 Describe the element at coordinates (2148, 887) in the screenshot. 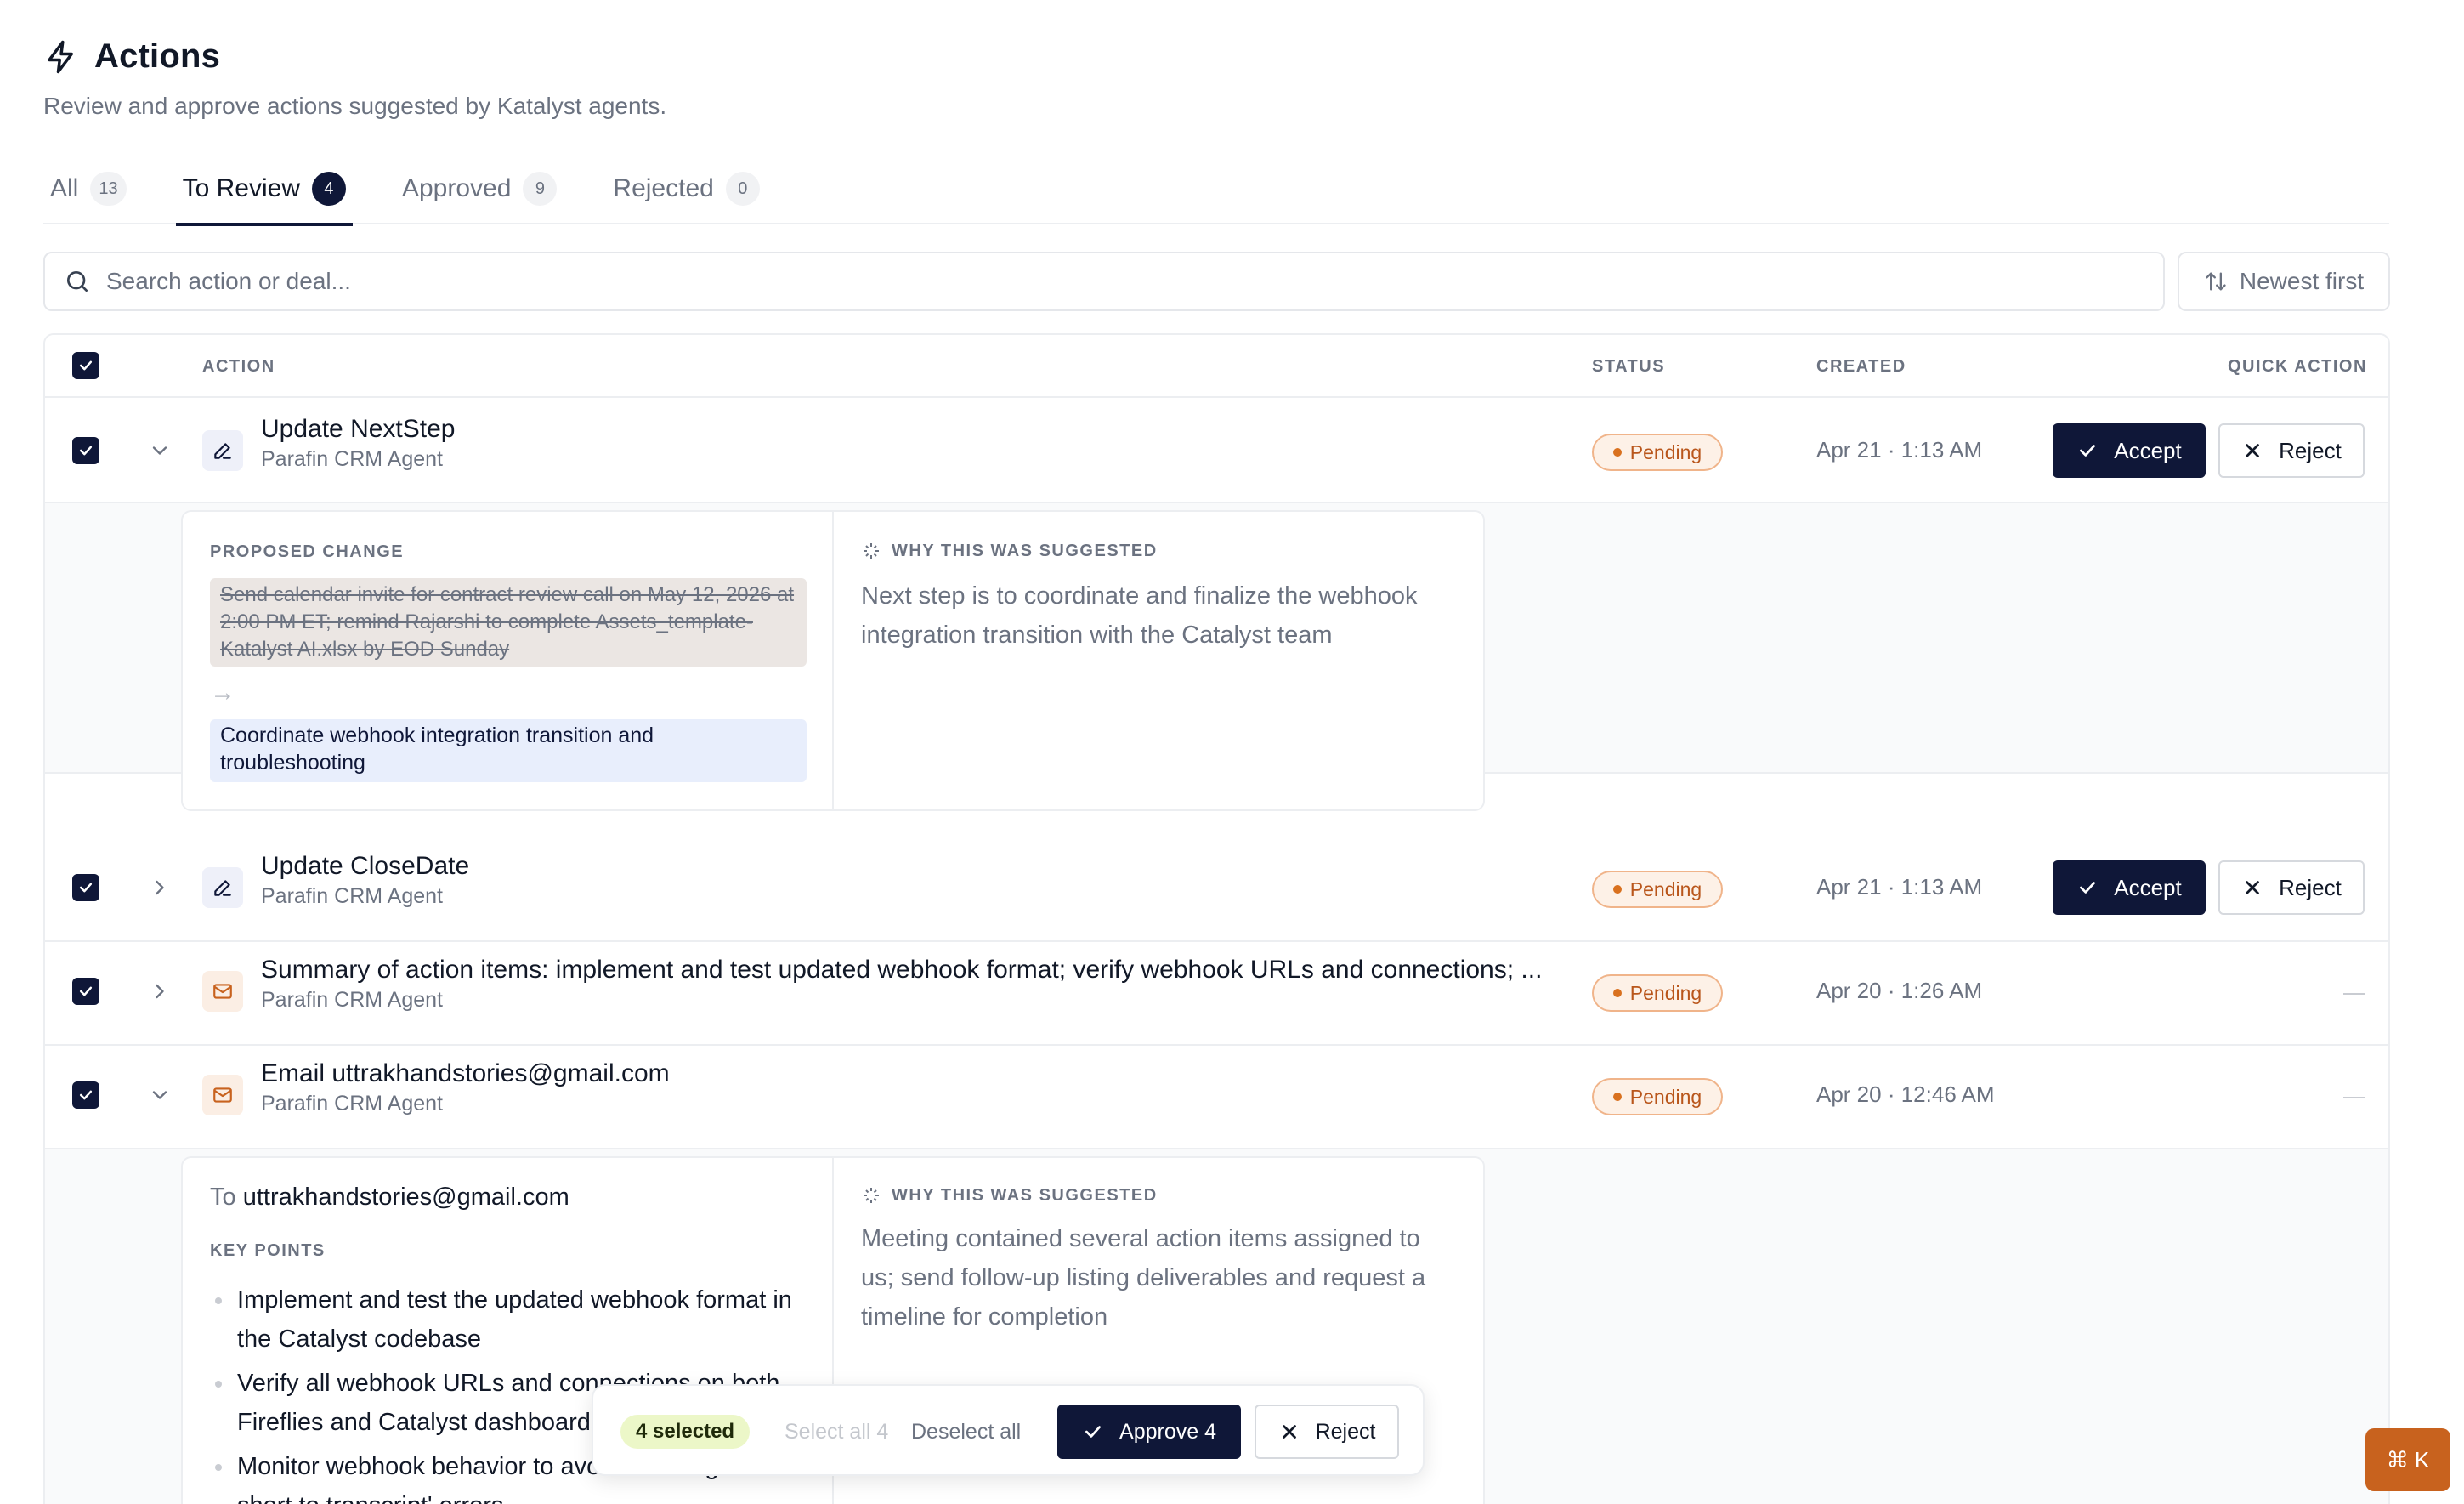

I see `accept-label: Accept` at that location.